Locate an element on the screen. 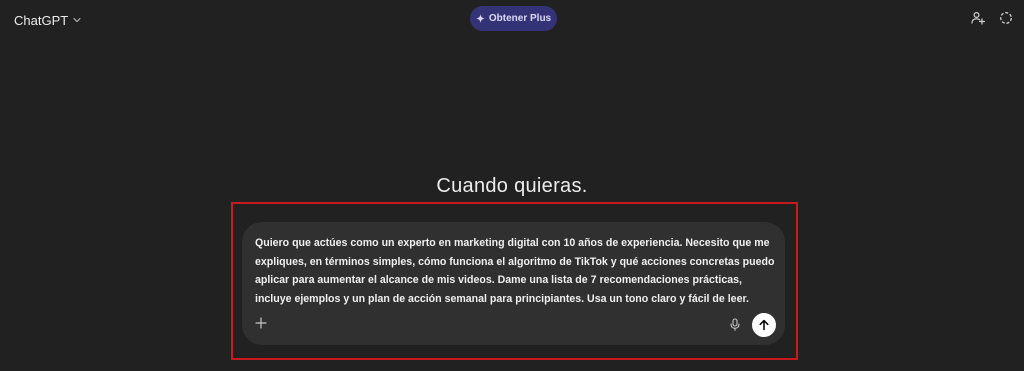  microphone-icon is located at coordinates (735, 324).